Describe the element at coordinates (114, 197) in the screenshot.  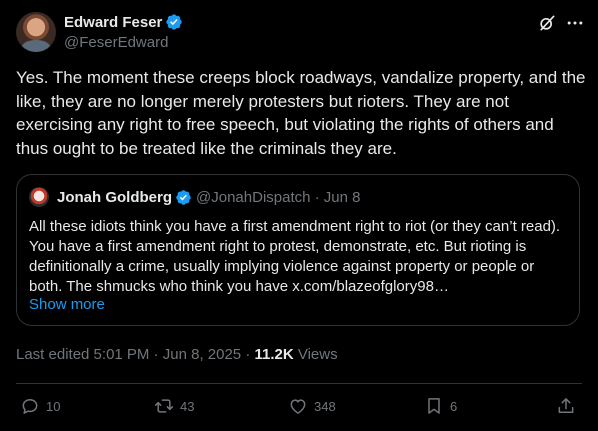
I see `quote-author-name: Jonah Goldberg` at that location.